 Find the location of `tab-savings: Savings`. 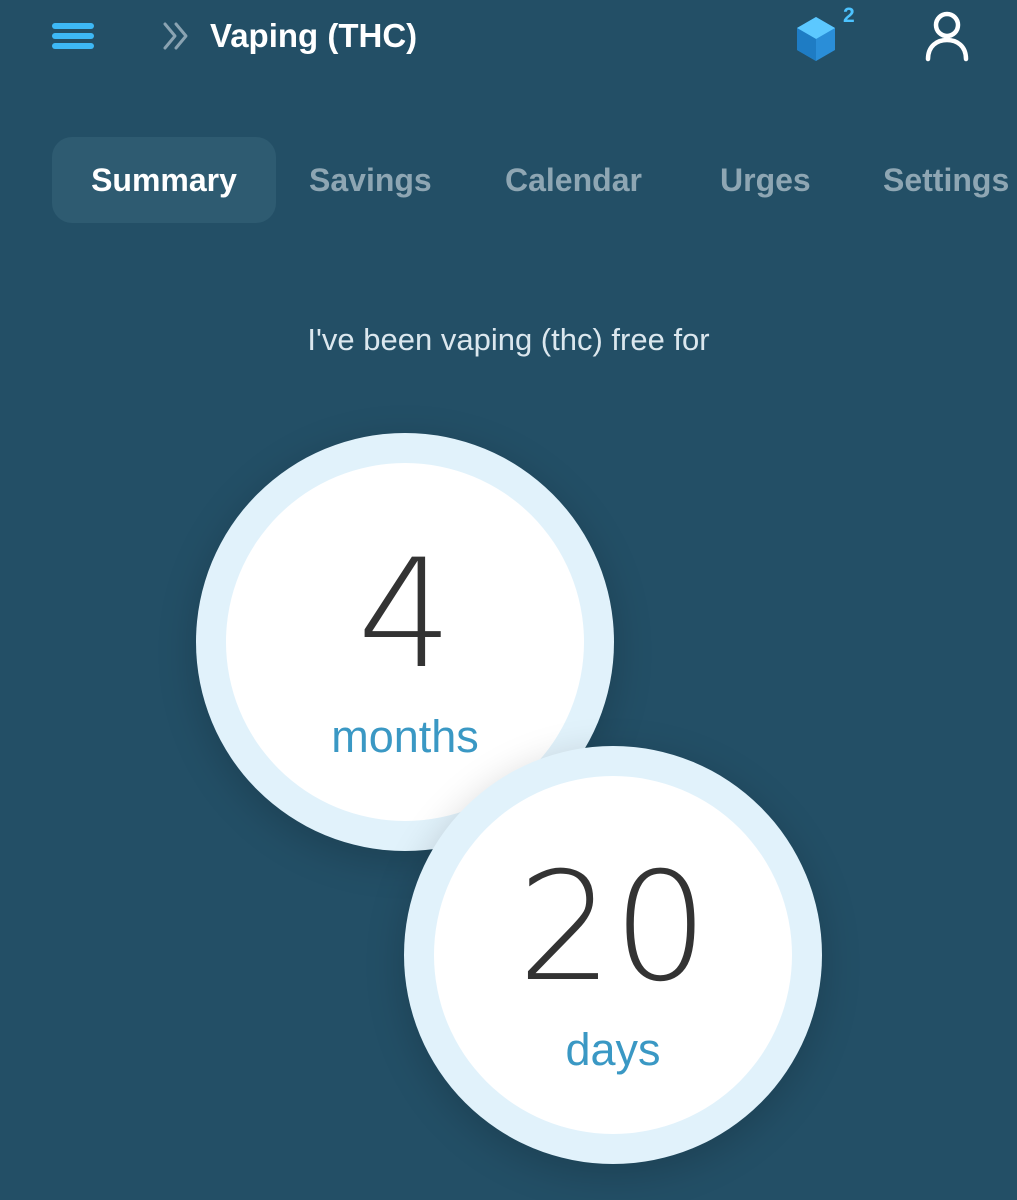

tab-savings: Savings is located at coordinates (370, 180).